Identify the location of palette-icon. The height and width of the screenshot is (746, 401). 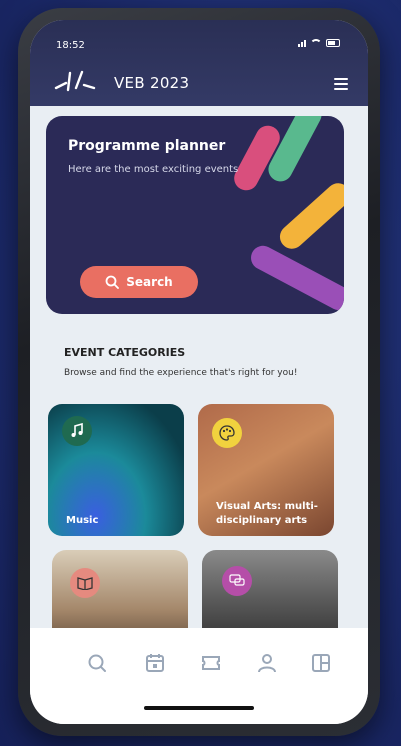
(227, 433).